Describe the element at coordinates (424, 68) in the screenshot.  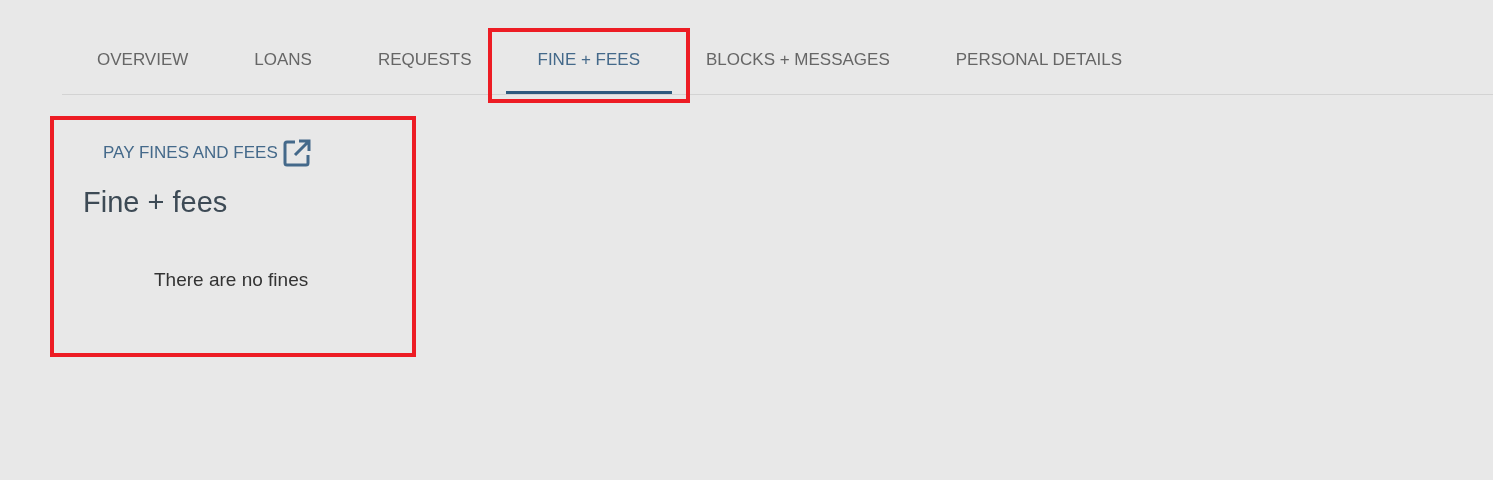
I see `tab: REQUESTS` at that location.